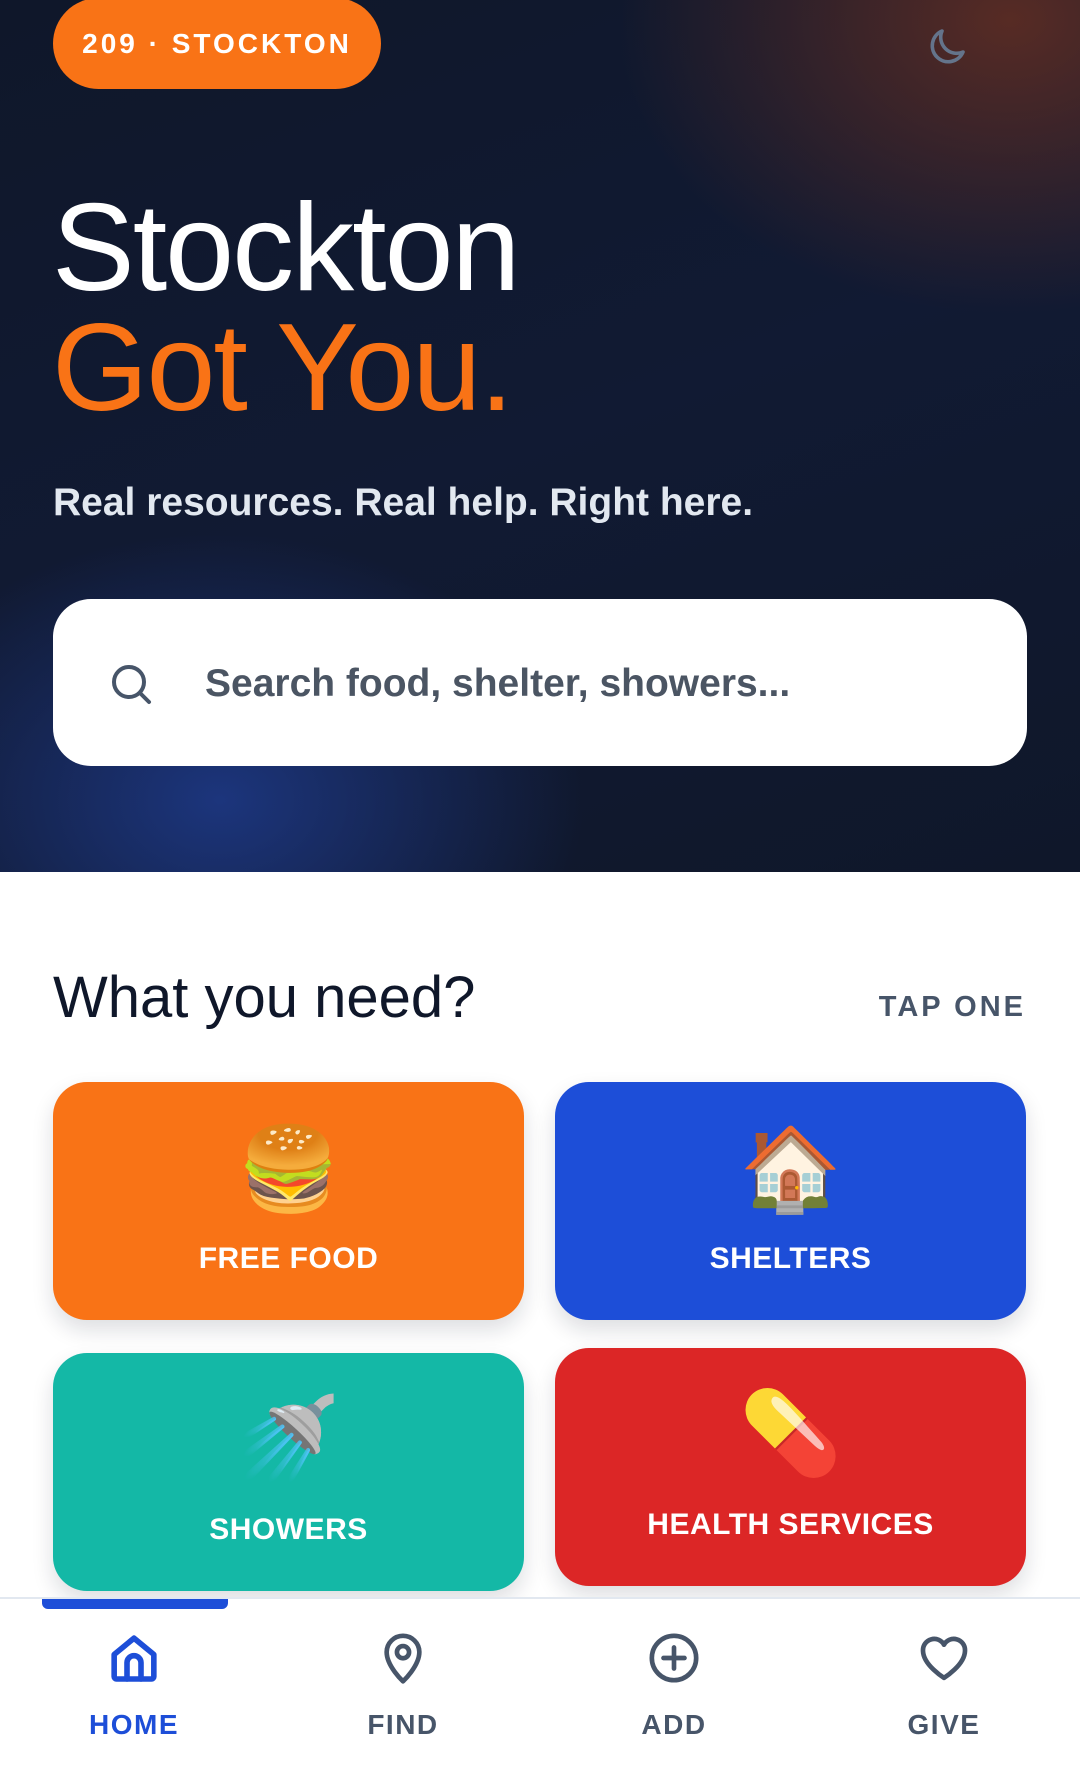 This screenshot has width=1080, height=1781. Describe the element at coordinates (790, 1169) in the screenshot. I see `house-icon: 🏠` at that location.